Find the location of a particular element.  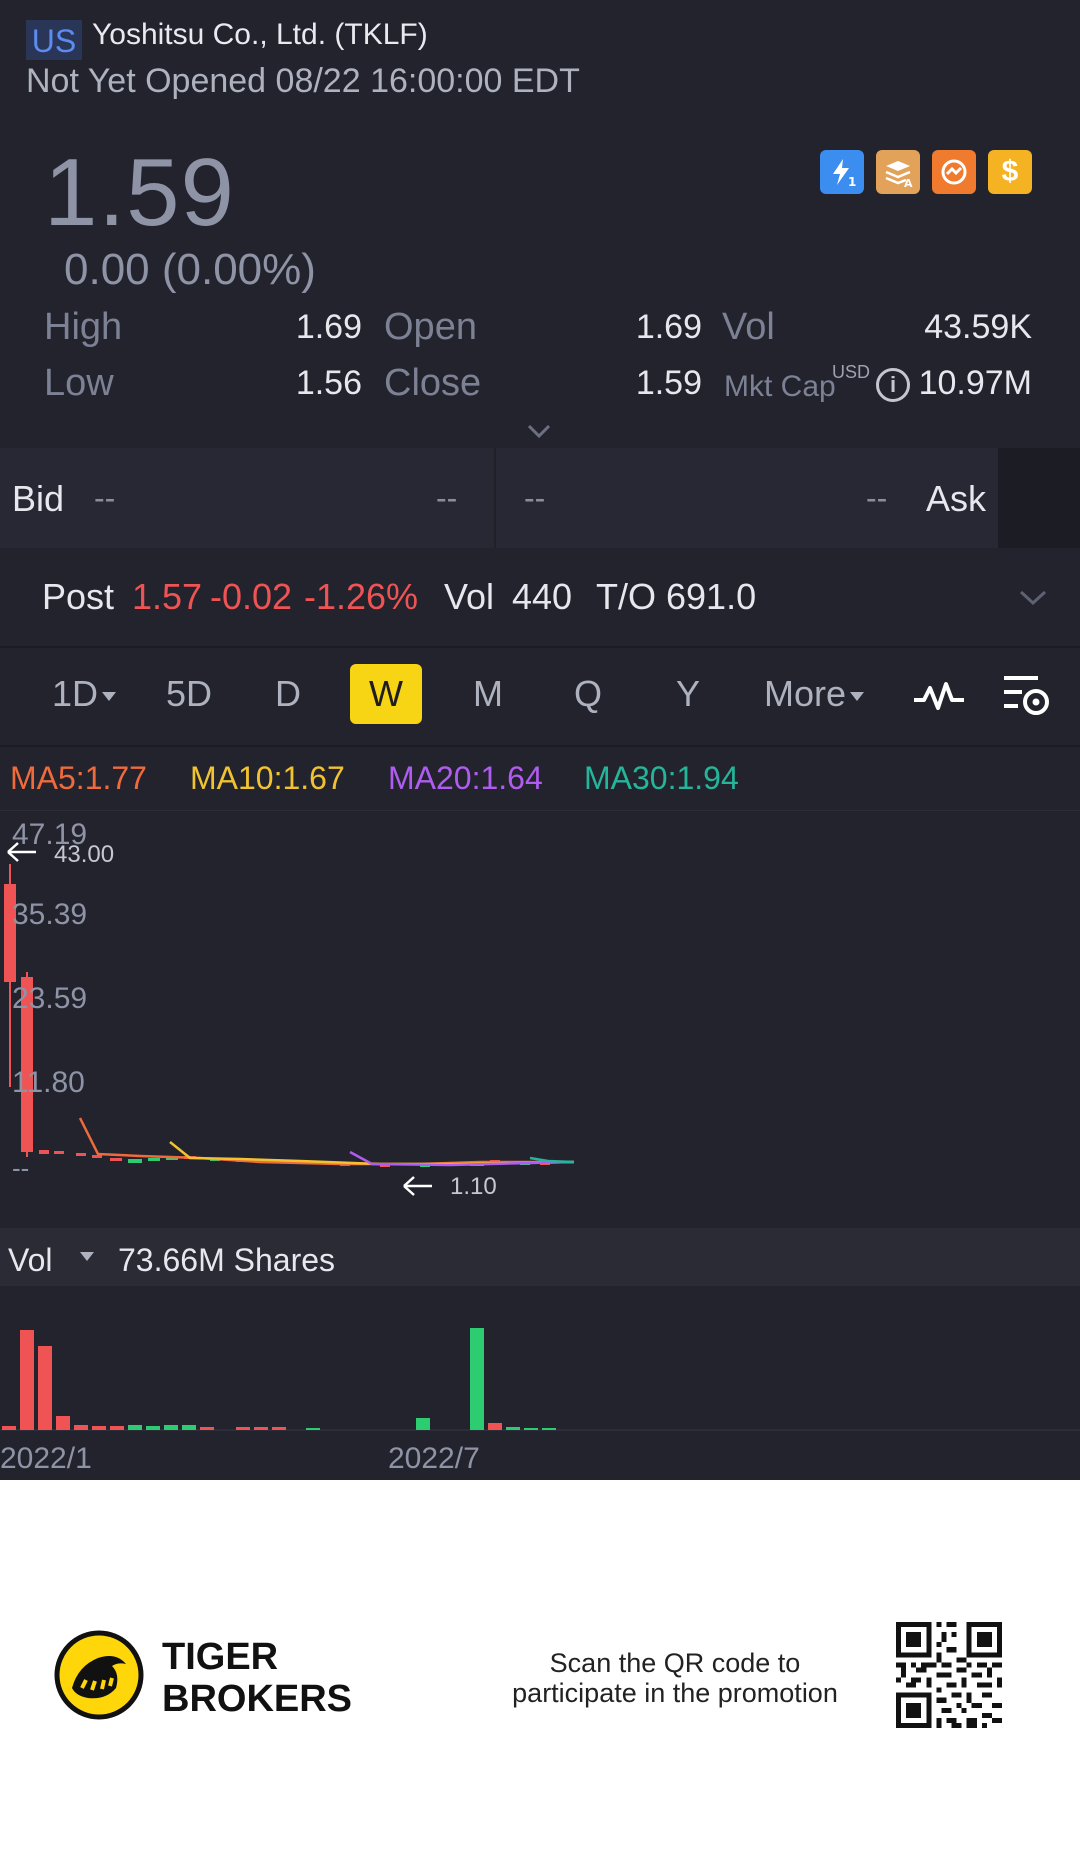

low-arrow-icon is located at coordinates (417, 1186).